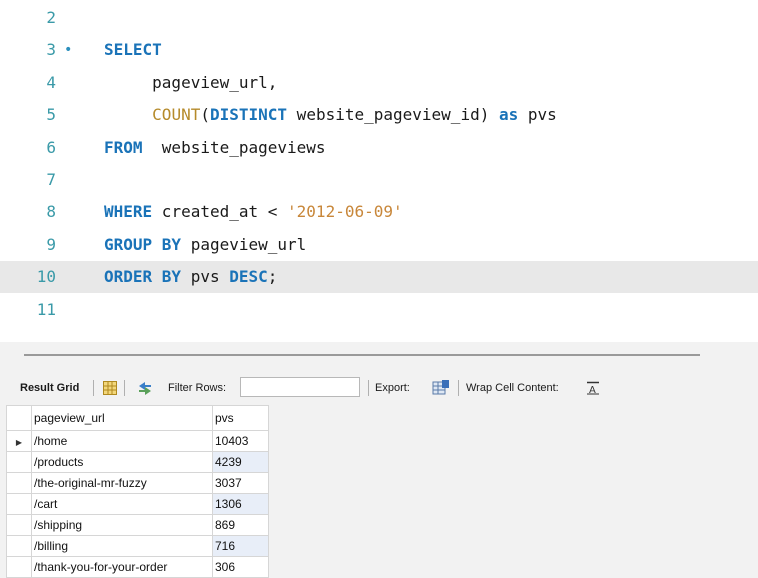 This screenshot has width=758, height=578. What do you see at coordinates (49, 388) in the screenshot?
I see `result-grid-tab: Result Grid` at bounding box center [49, 388].